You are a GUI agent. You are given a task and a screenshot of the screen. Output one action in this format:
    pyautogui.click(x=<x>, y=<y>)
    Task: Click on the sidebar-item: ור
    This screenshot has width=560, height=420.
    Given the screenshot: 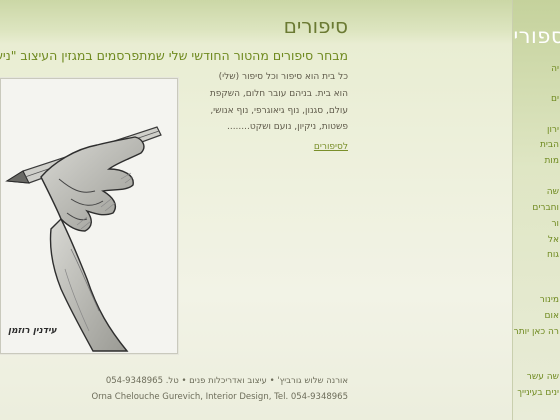 What is the action you would take?
    pyautogui.click(x=555, y=224)
    